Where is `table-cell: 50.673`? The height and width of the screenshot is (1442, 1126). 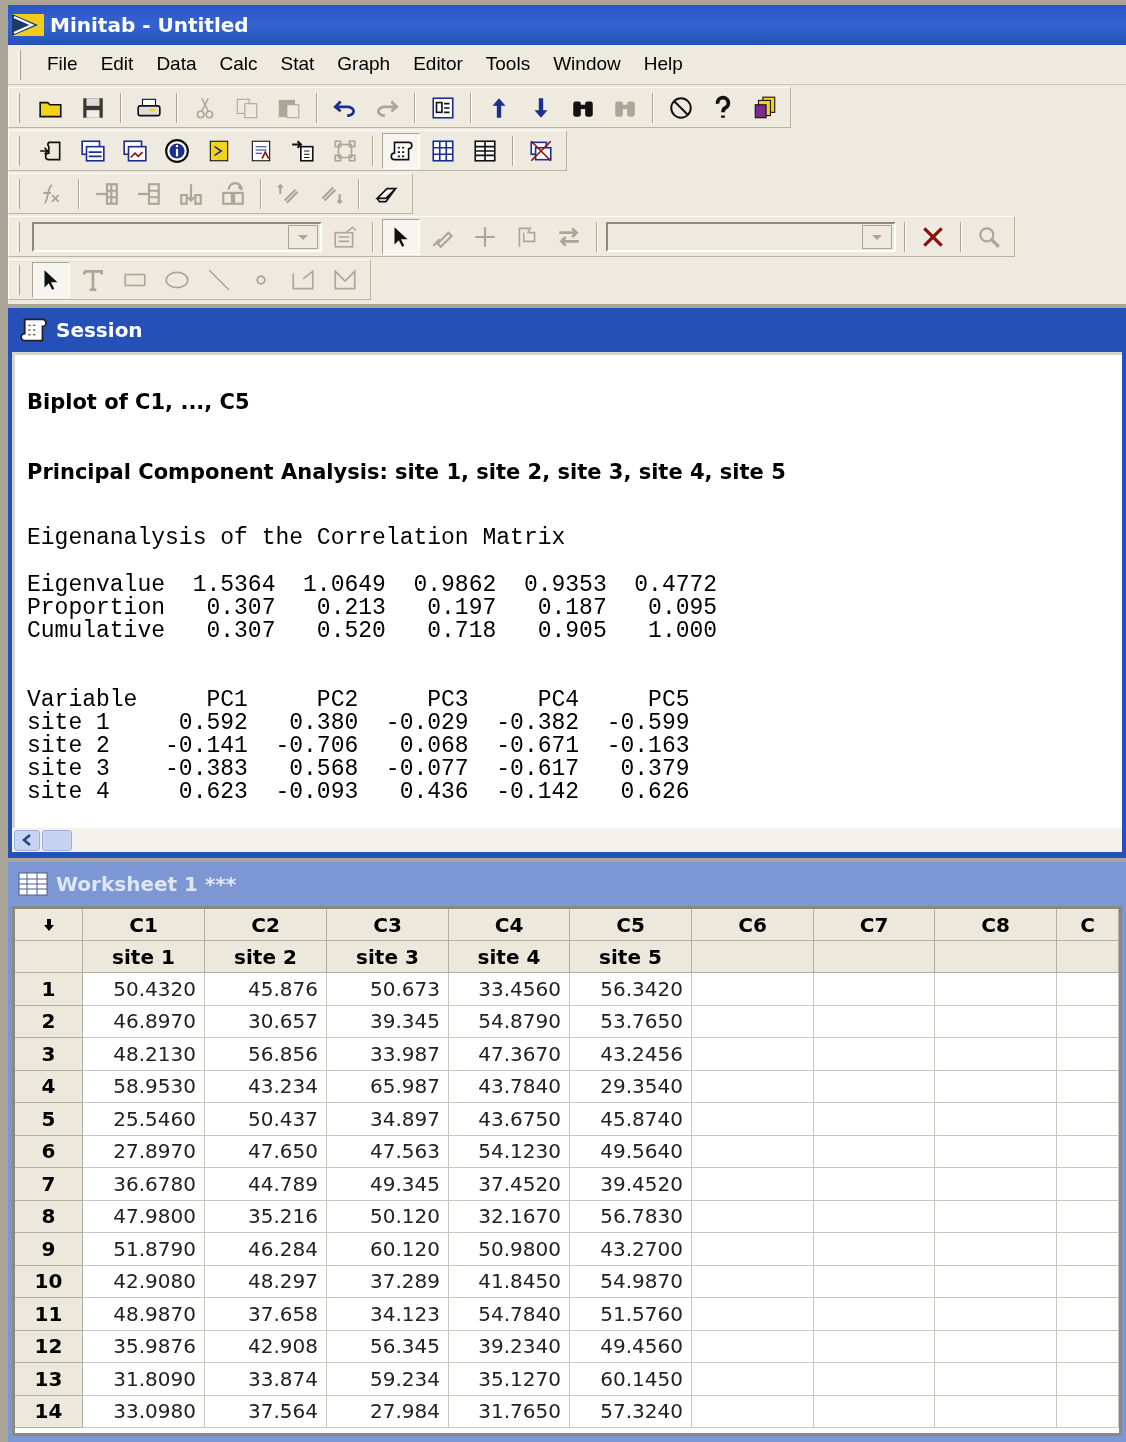
table-cell: 50.673 is located at coordinates (388, 989).